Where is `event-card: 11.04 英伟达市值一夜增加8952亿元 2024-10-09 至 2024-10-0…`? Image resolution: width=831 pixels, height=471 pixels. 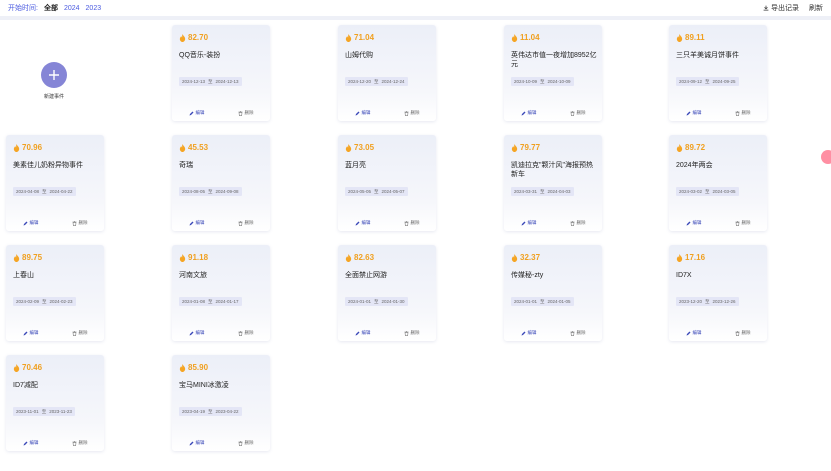 event-card: 11.04 英伟达市值一夜增加8952亿元 2024-10-09 至 2024-10-0… is located at coordinates (553, 73).